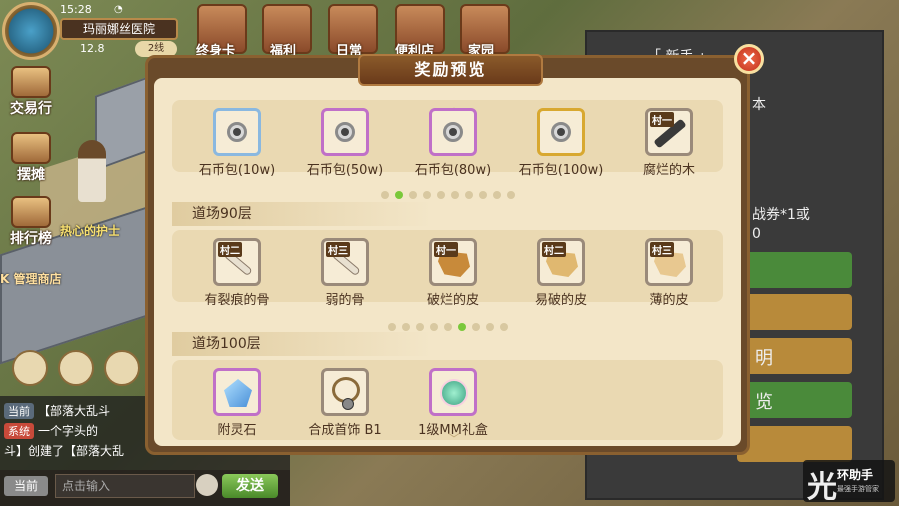 Image resolution: width=899 pixels, height=506 pixels. Describe the element at coordinates (92, 171) in the screenshot. I see `npc-nurse` at that location.